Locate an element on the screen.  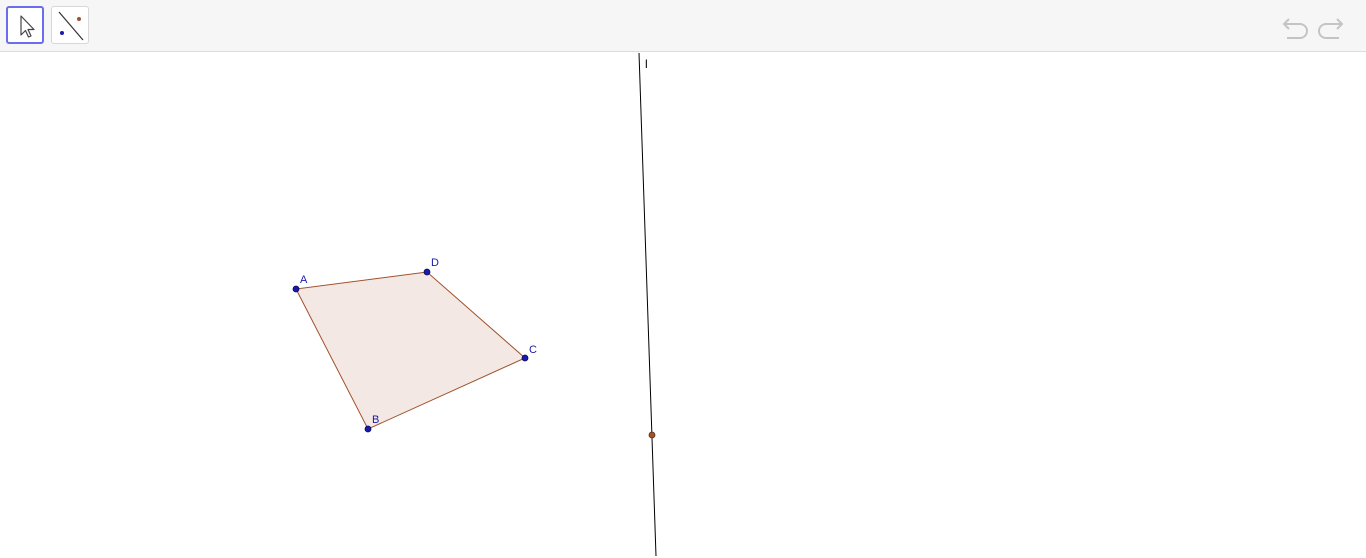
undo-icon is located at coordinates (1295, 28).